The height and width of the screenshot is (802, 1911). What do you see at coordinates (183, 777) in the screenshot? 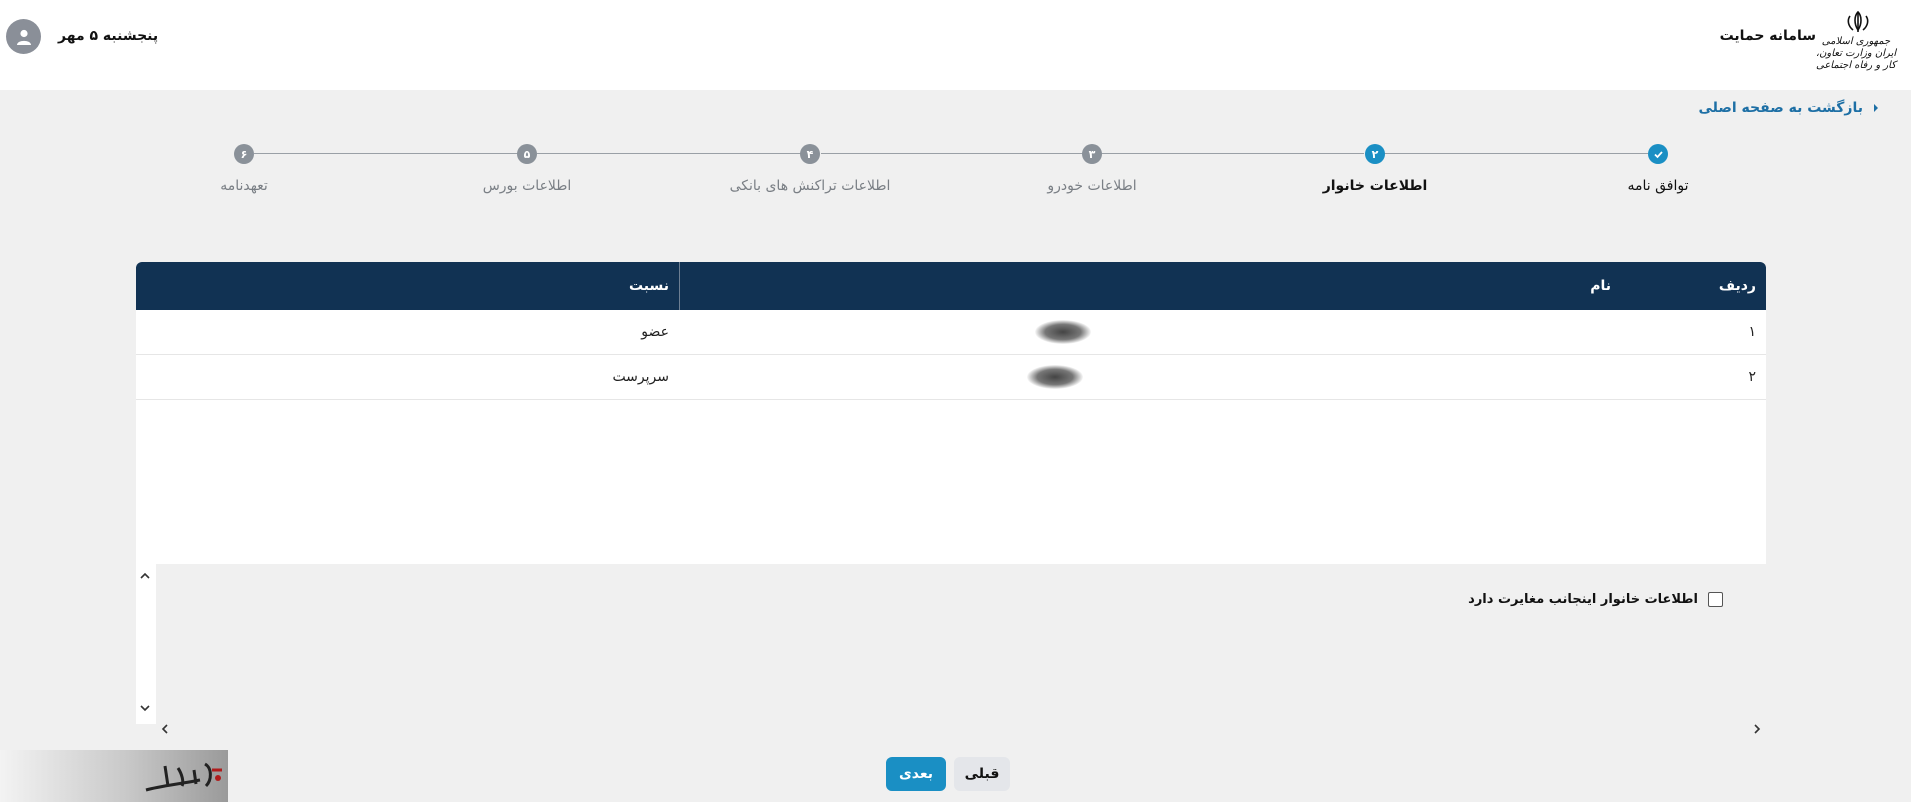
I see `watermark-emblem` at bounding box center [183, 777].